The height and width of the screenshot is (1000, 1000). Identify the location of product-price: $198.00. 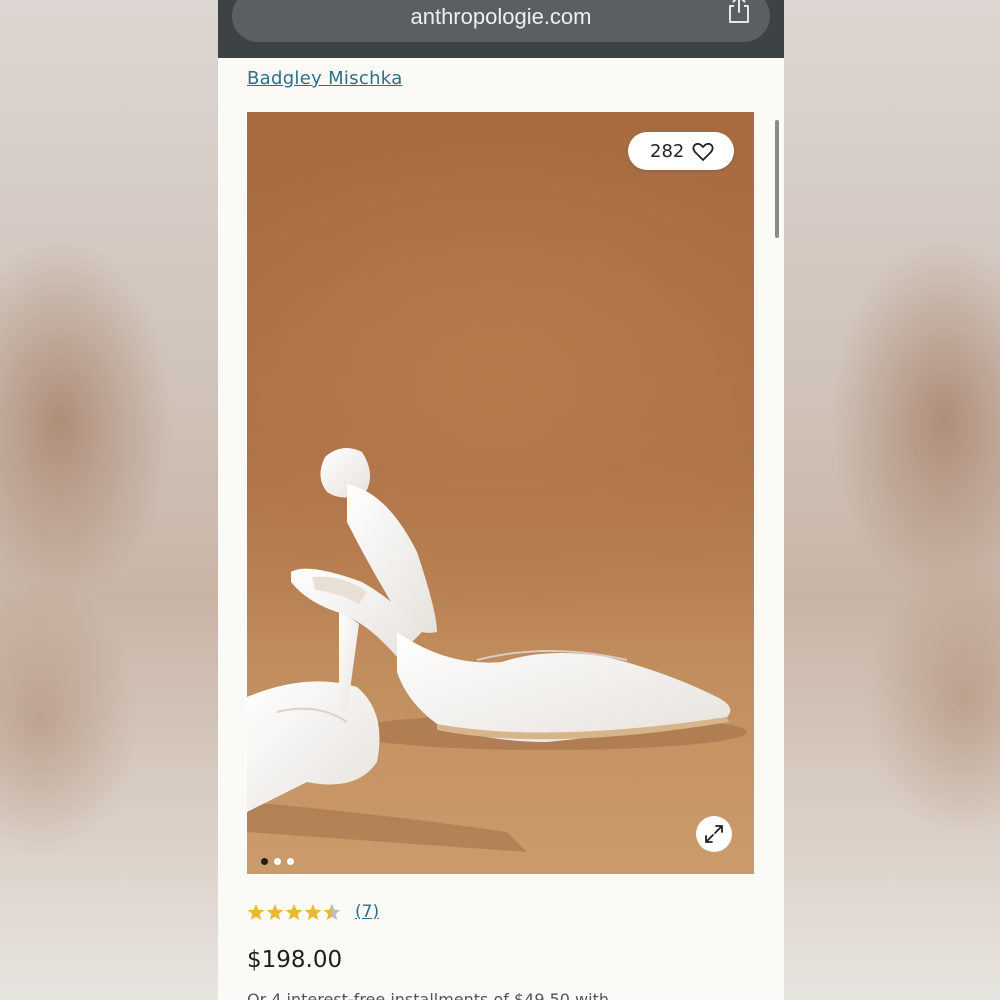
(295, 960).